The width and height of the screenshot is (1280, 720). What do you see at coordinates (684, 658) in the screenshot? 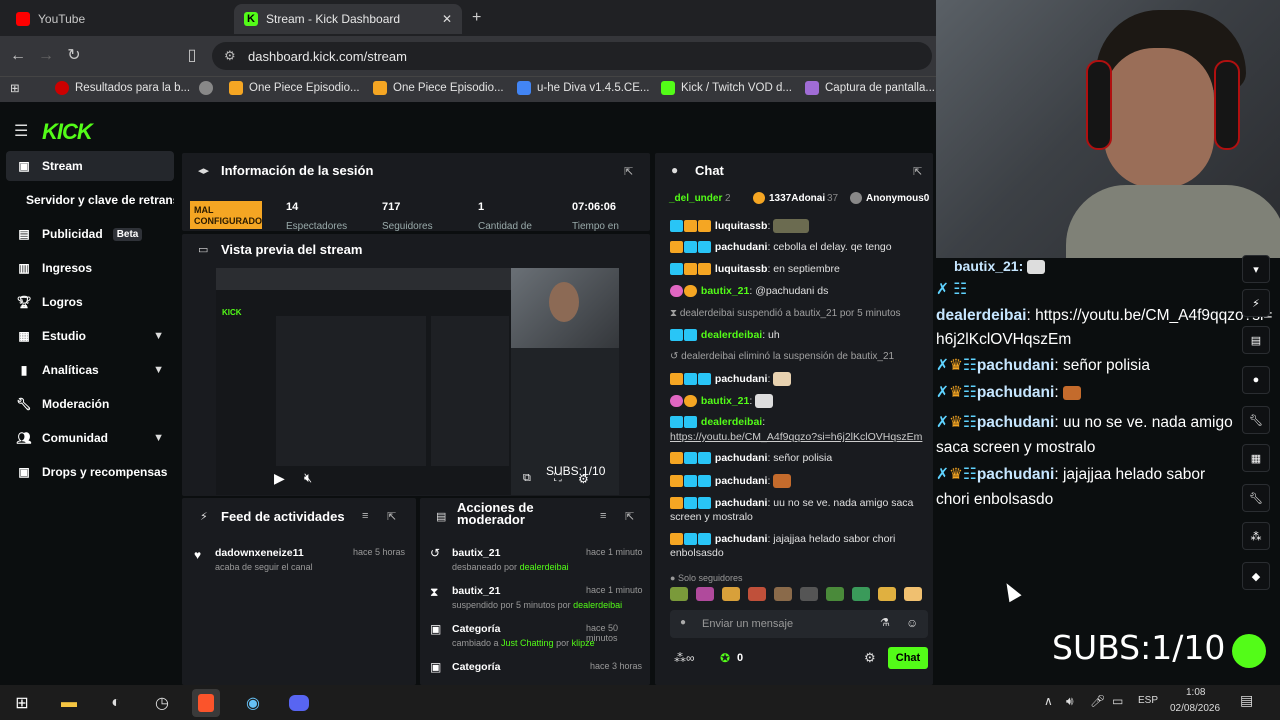
I see `infinity-icon: ⁂∞` at bounding box center [684, 658].